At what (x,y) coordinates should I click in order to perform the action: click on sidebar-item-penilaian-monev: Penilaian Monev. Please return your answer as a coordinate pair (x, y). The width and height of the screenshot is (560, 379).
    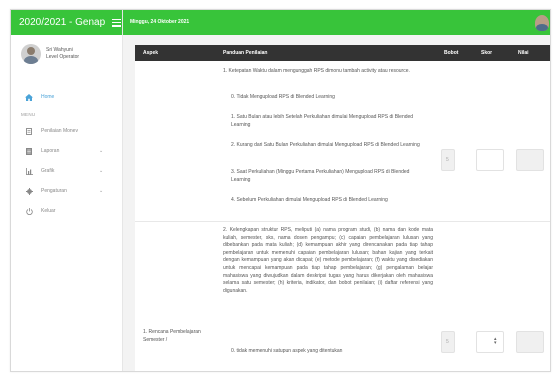
    Looking at the image, I should click on (66, 131).